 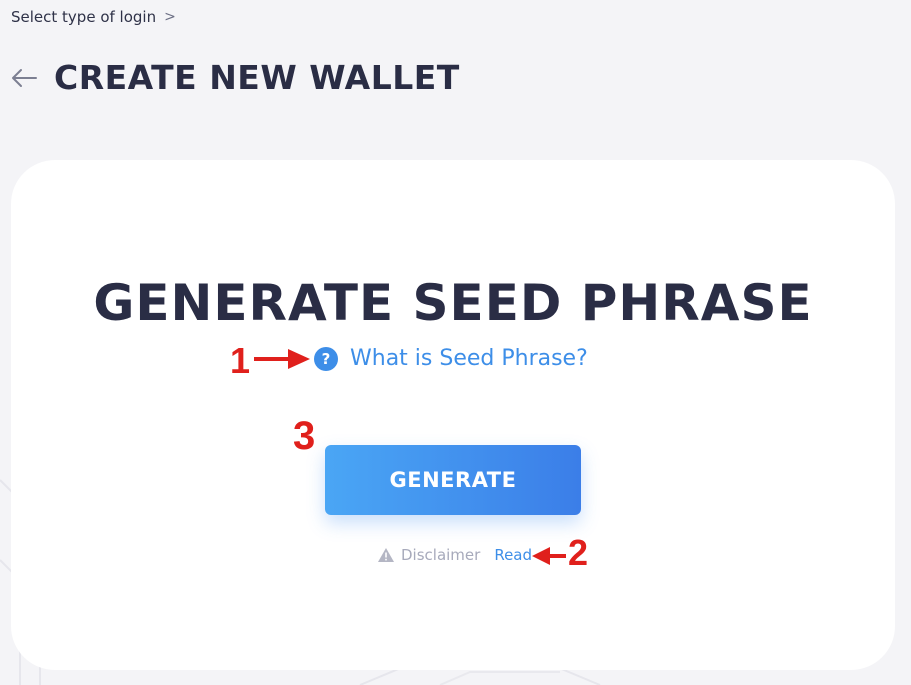 I want to click on breadcrumb-label: Select type of login, so click(x=83, y=17).